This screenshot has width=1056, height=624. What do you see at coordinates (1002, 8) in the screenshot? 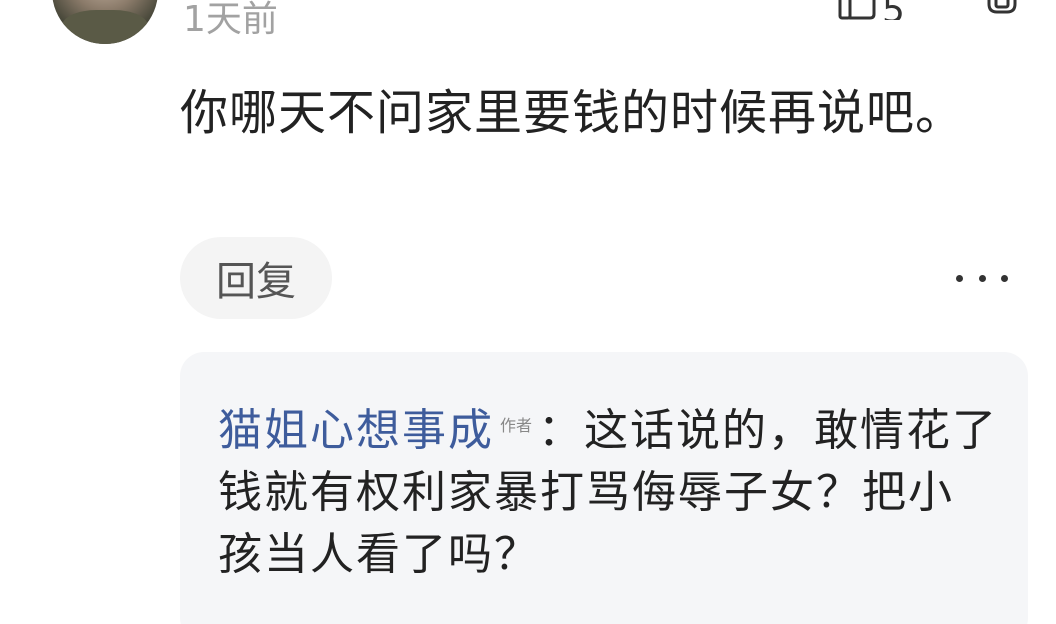
I see `thumbs-down-icon` at bounding box center [1002, 8].